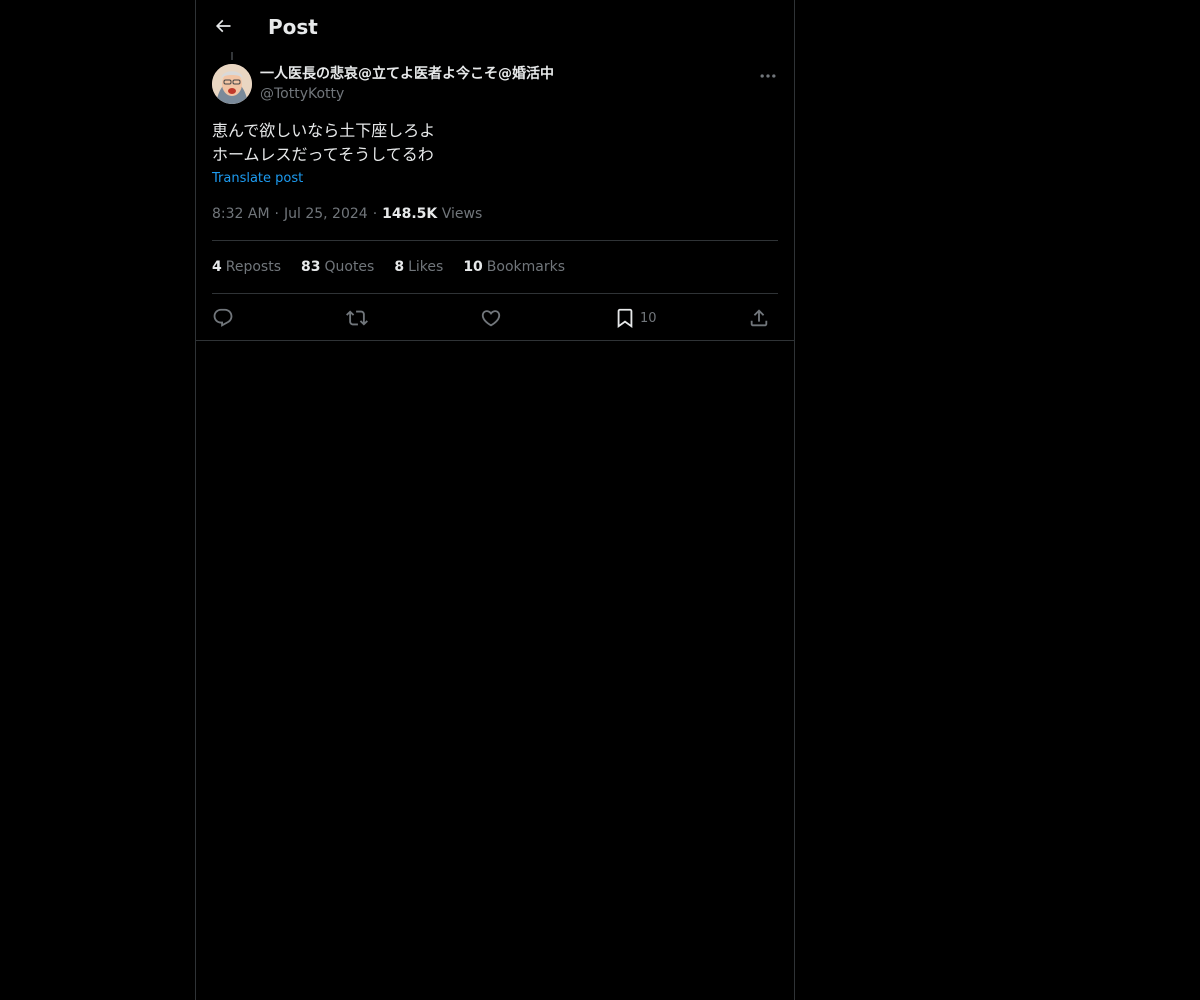  I want to click on avatar, so click(232, 84).